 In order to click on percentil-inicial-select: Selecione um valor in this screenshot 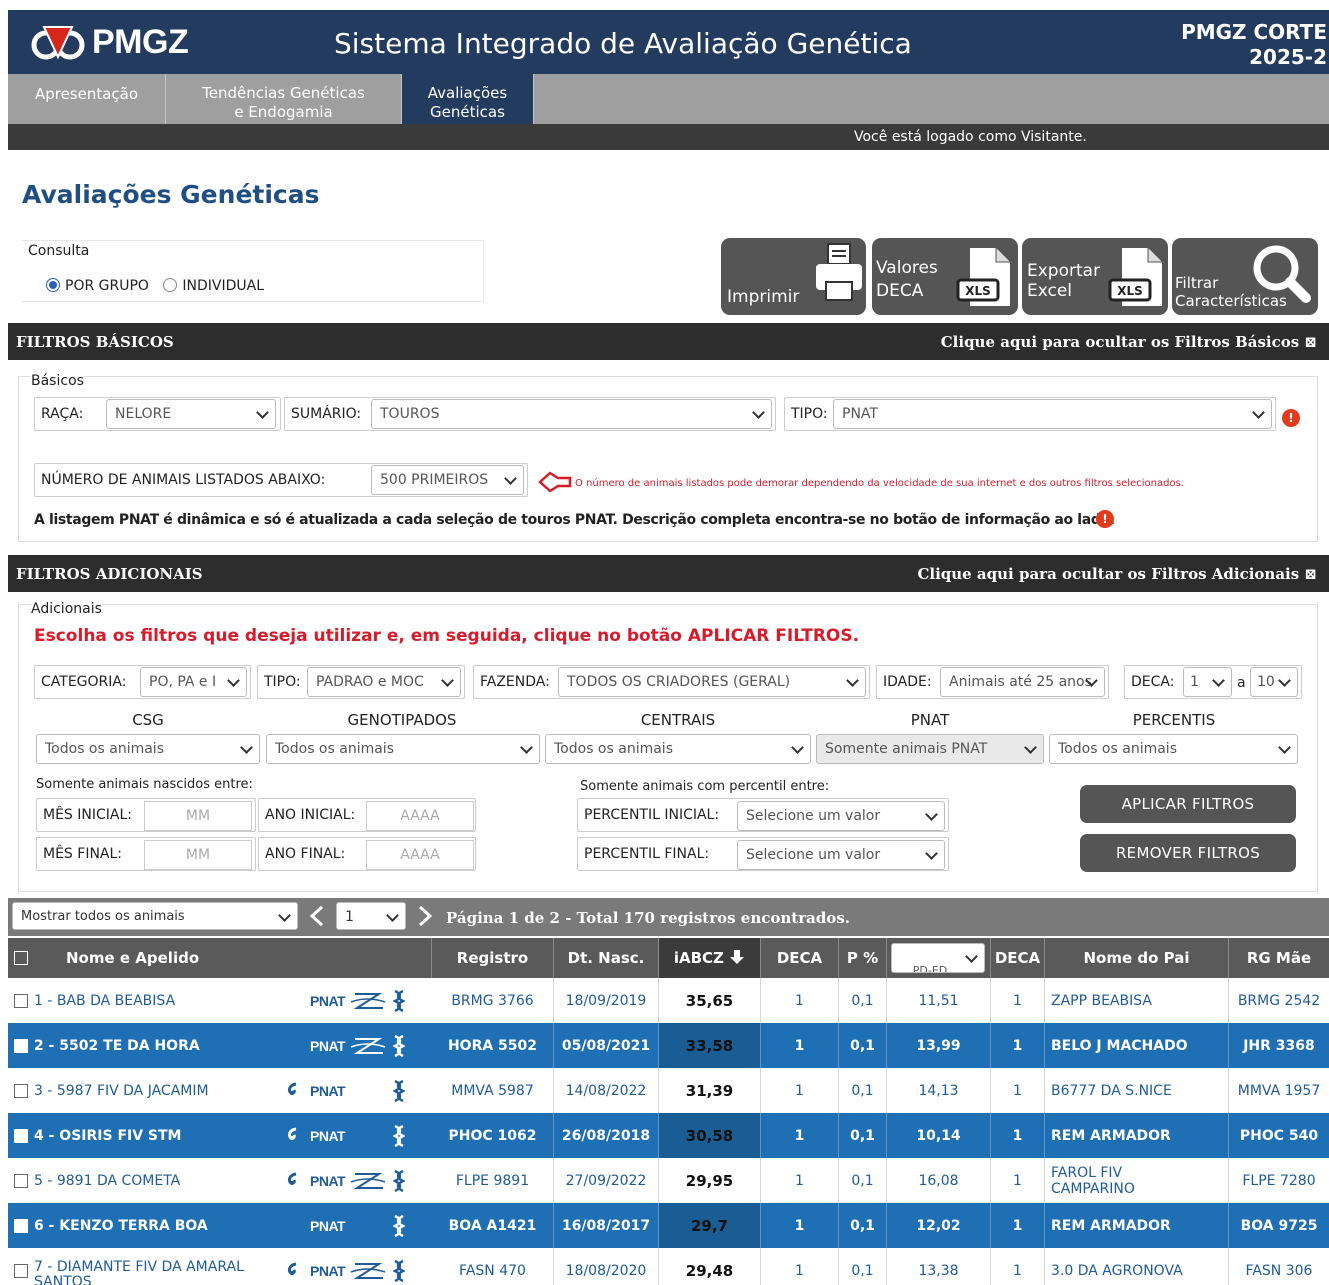, I will do `click(841, 816)`.